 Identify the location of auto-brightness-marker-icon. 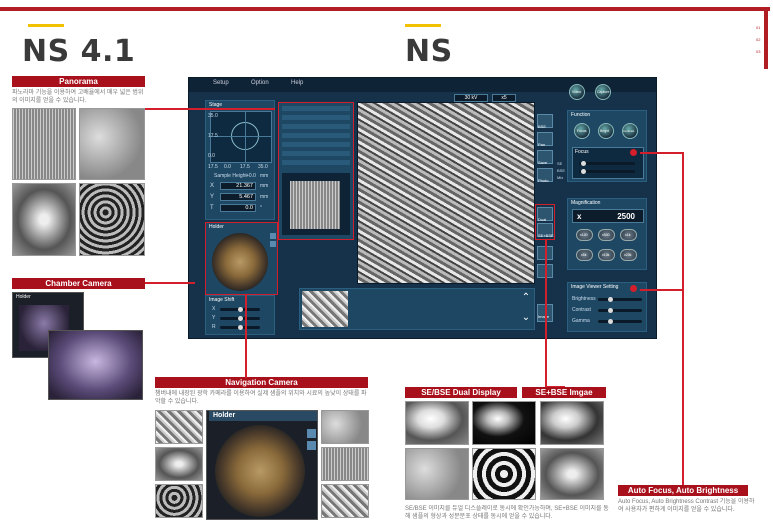
(633, 288).